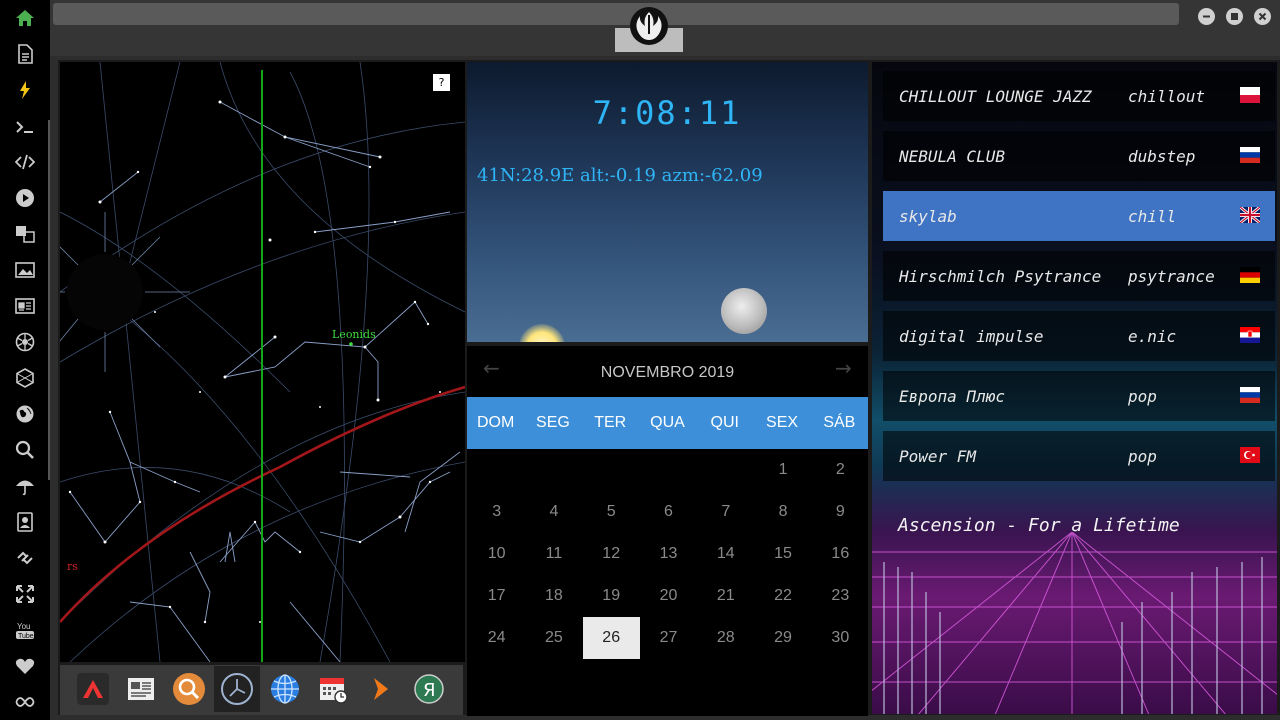 The image size is (1280, 720). Describe the element at coordinates (25, 558) in the screenshot. I see `link-icon` at that location.